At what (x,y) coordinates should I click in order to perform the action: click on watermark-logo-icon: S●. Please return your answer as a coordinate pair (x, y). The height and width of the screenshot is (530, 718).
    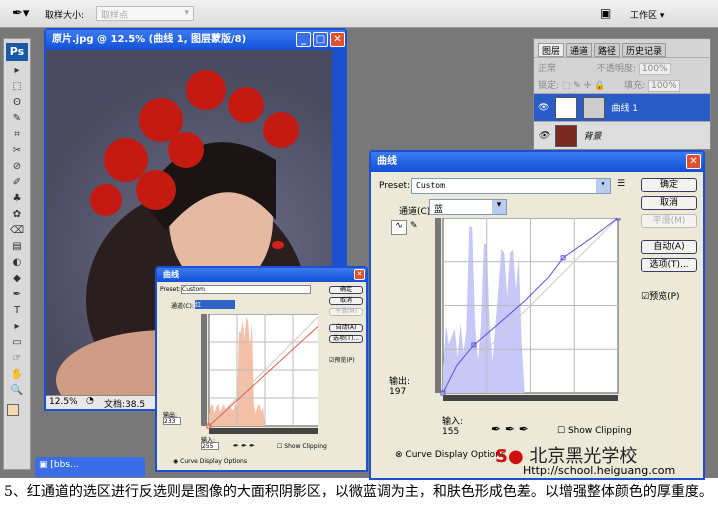
    Looking at the image, I should click on (509, 456).